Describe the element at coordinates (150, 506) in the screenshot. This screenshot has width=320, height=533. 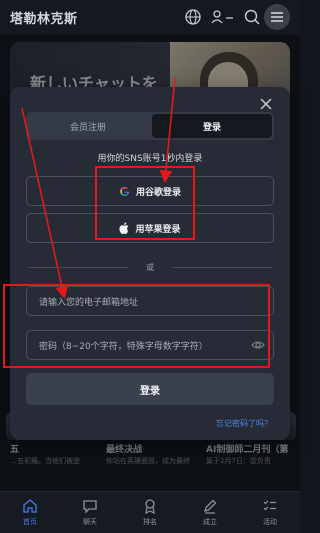
I see `ranking-icon` at that location.